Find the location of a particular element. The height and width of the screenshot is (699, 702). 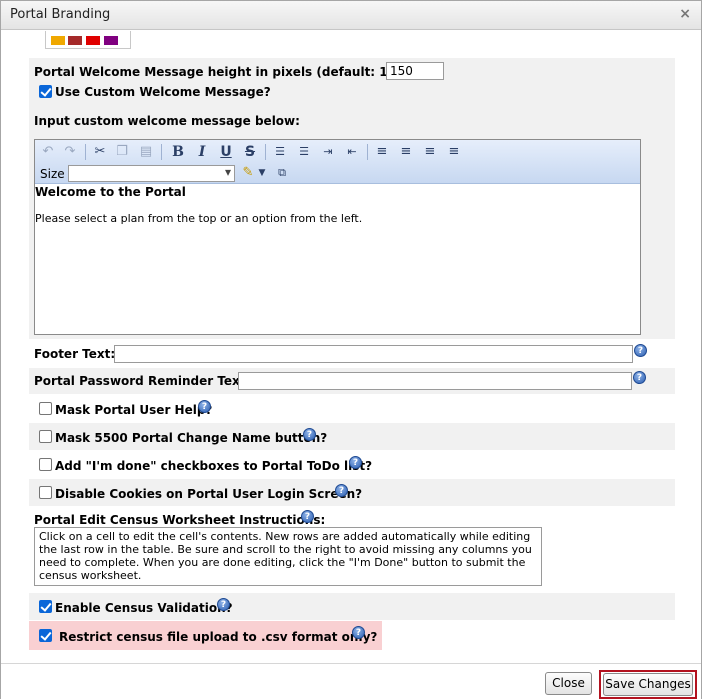

align-right-icon: ≡ is located at coordinates (406, 152).